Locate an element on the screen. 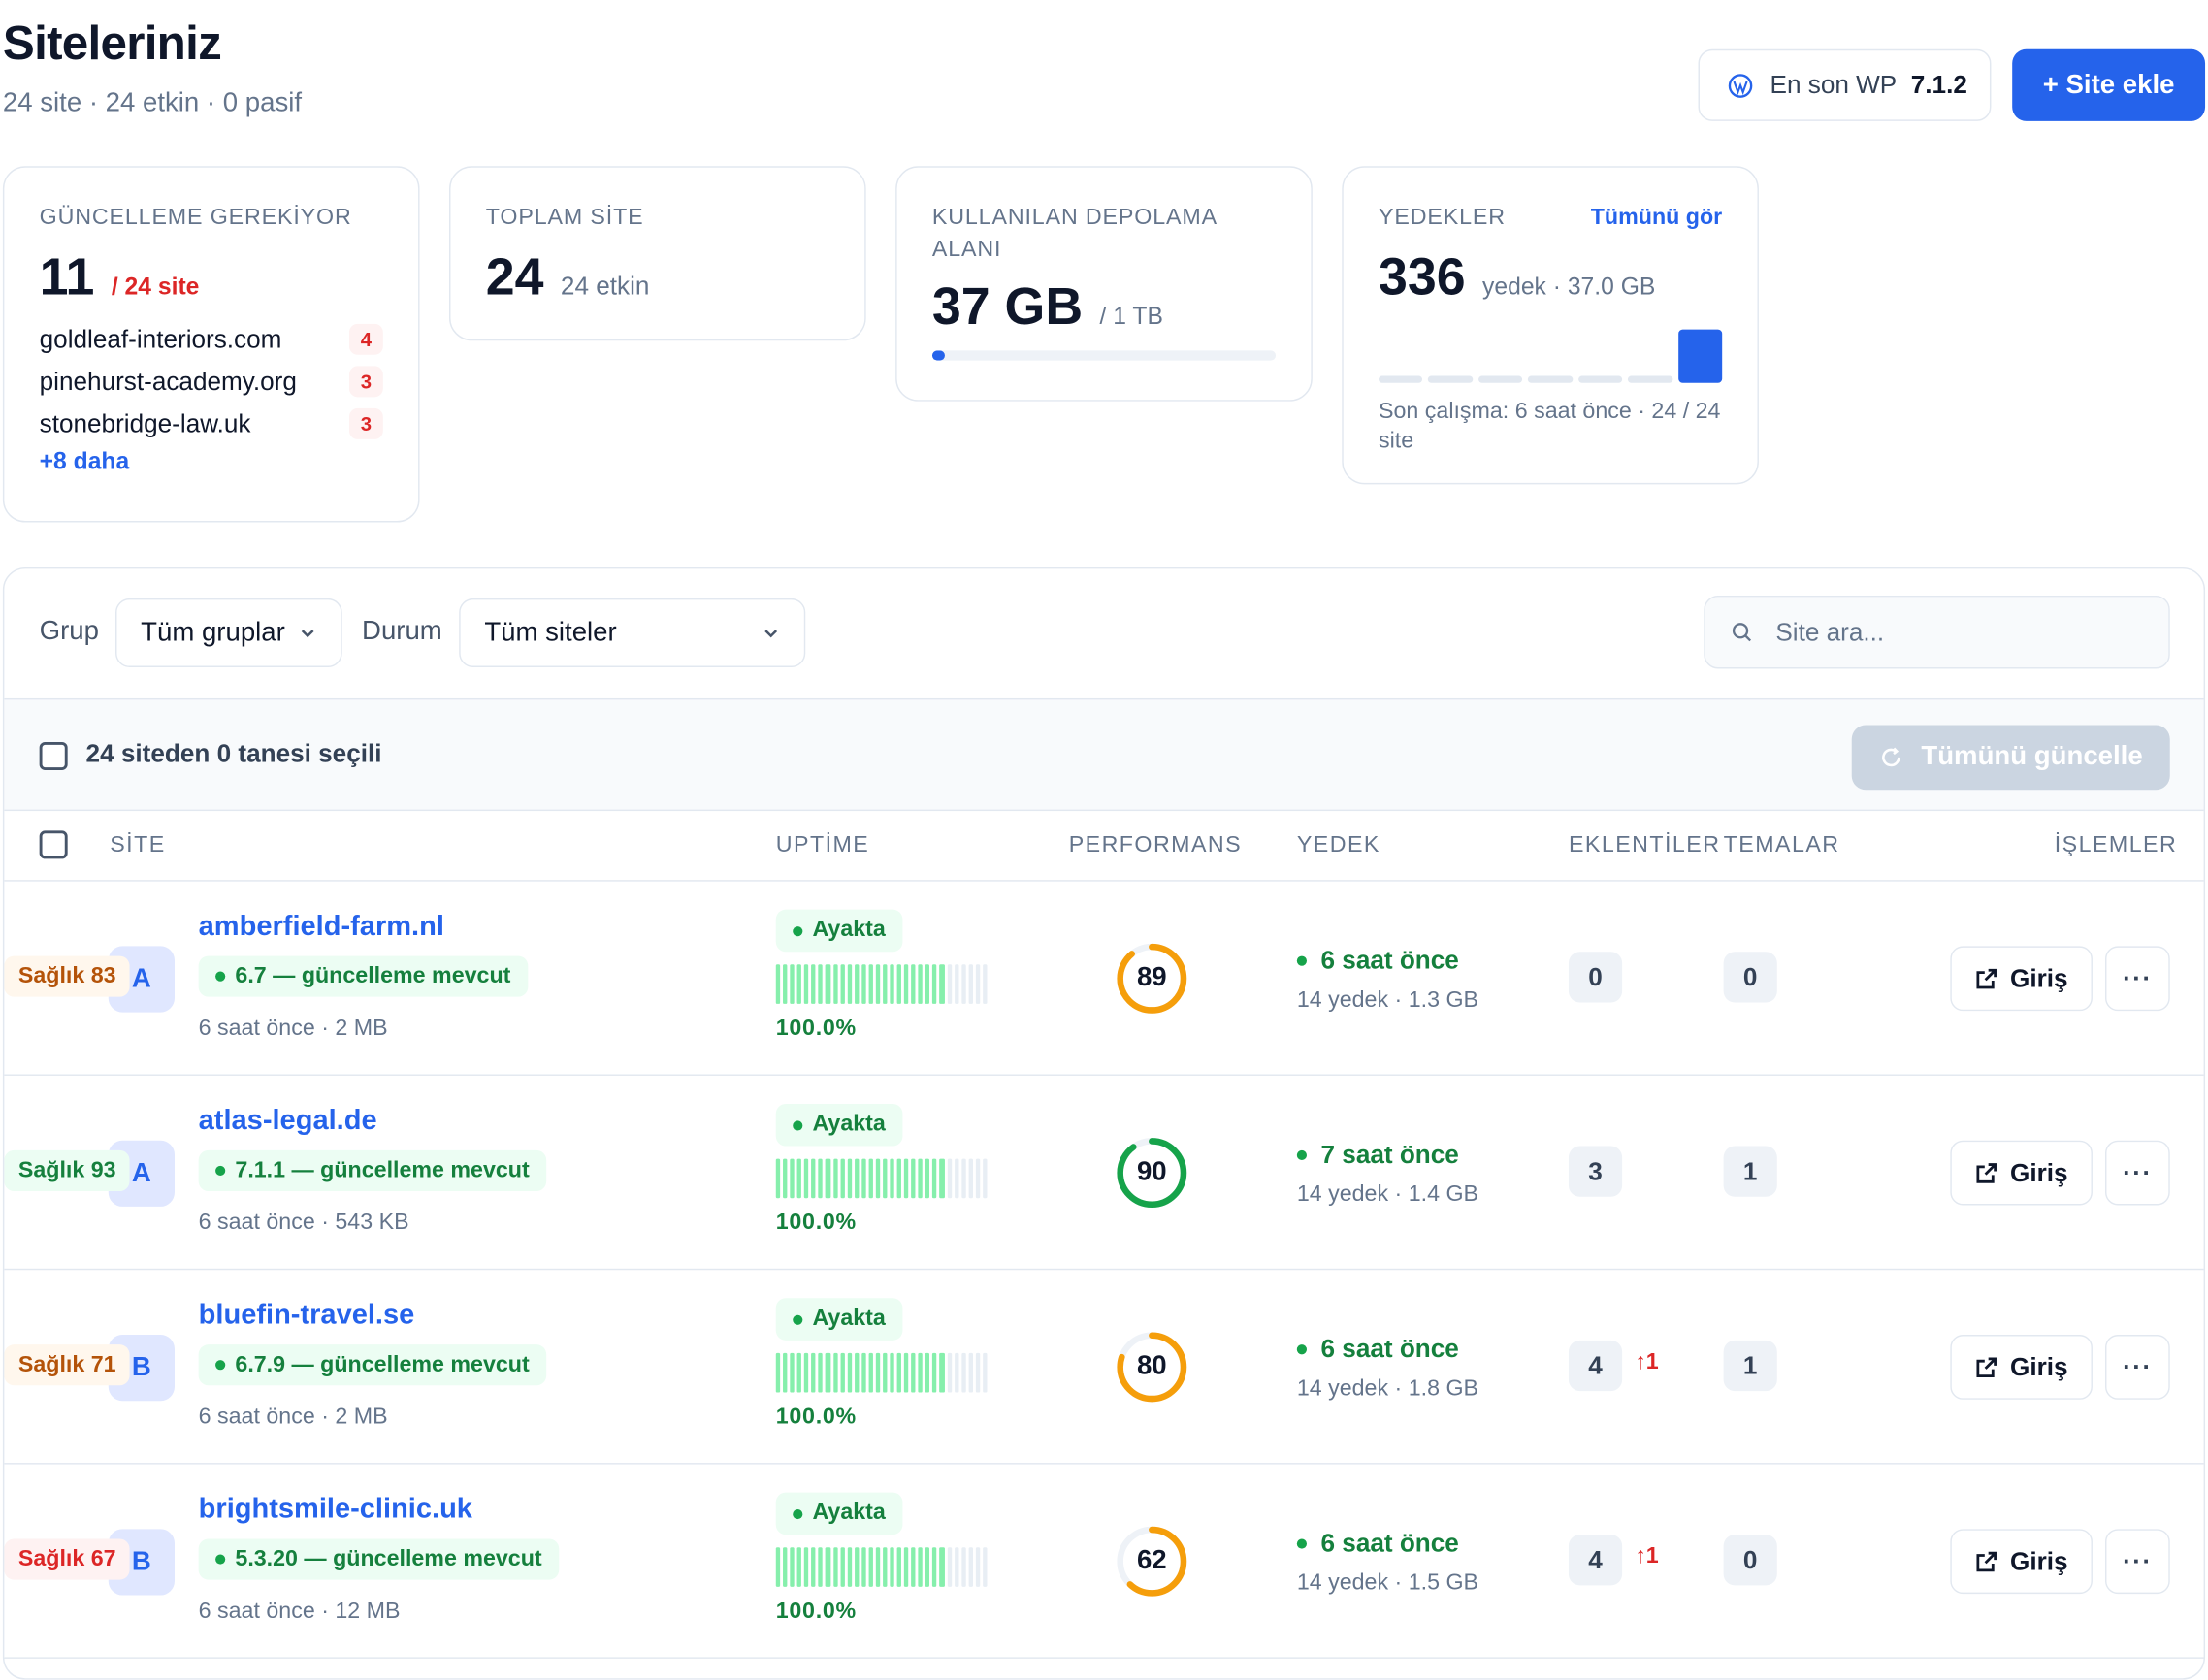  col-performance: PERFORMANS is located at coordinates (1155, 845).